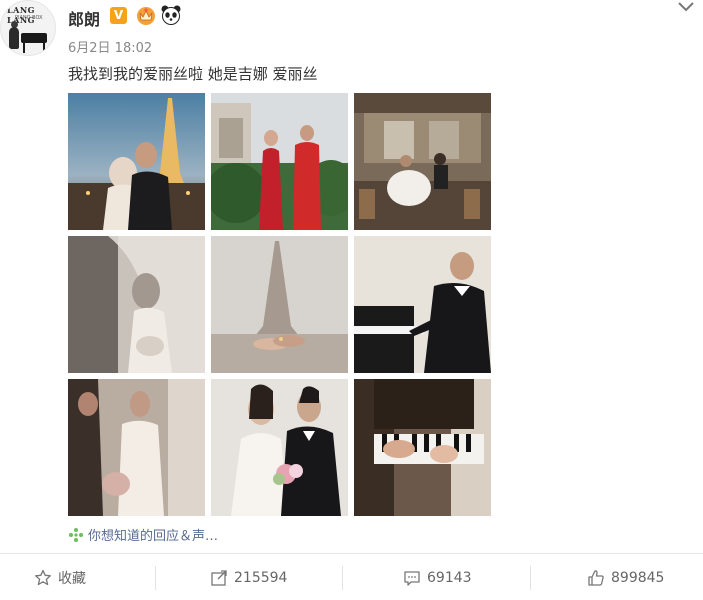  I want to click on verified-badge-icon: V, so click(118, 15).